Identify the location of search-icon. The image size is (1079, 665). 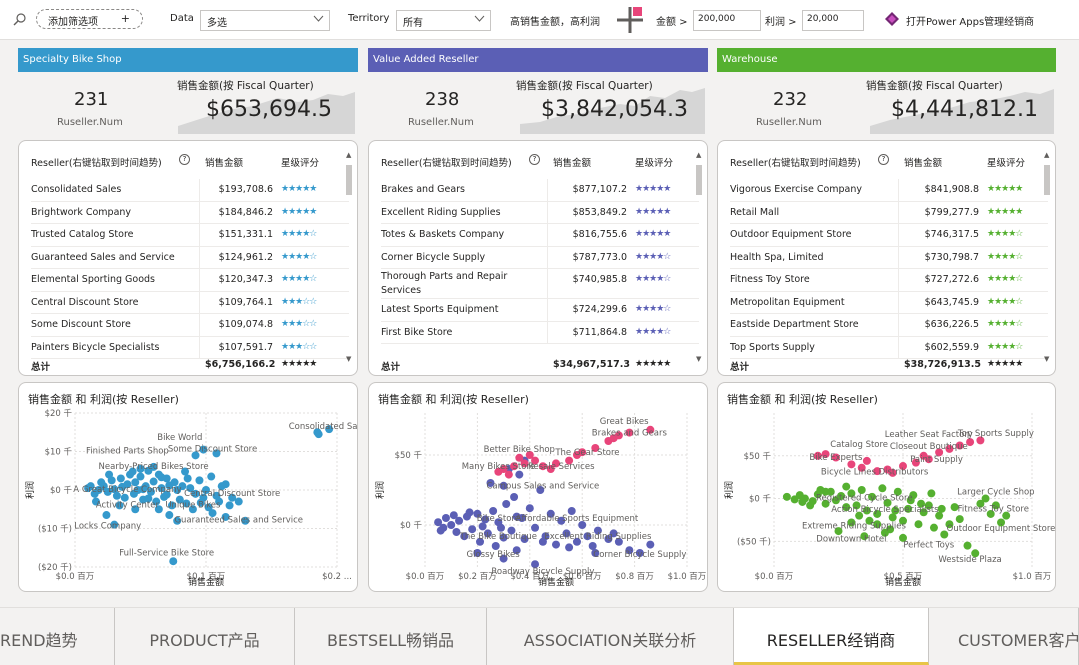
(20, 19).